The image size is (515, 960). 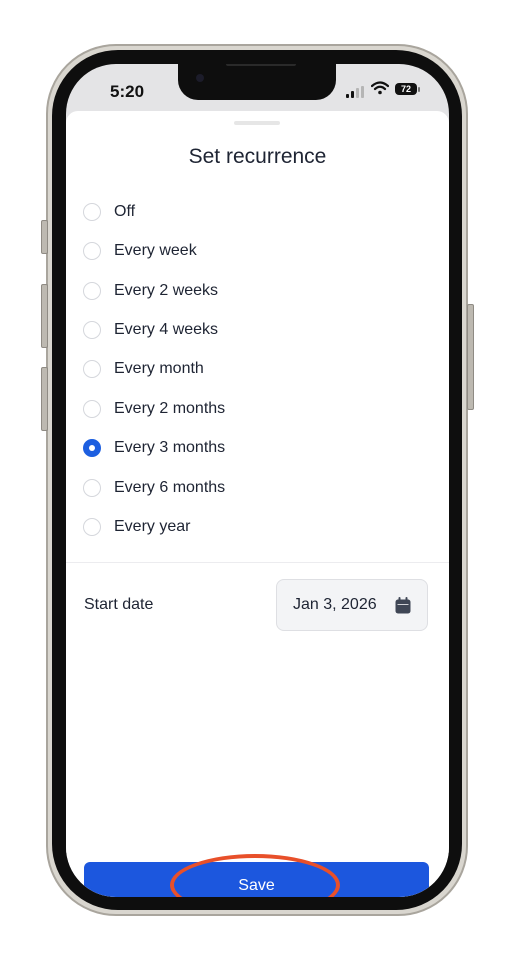 I want to click on calendar-icon, so click(x=403, y=605).